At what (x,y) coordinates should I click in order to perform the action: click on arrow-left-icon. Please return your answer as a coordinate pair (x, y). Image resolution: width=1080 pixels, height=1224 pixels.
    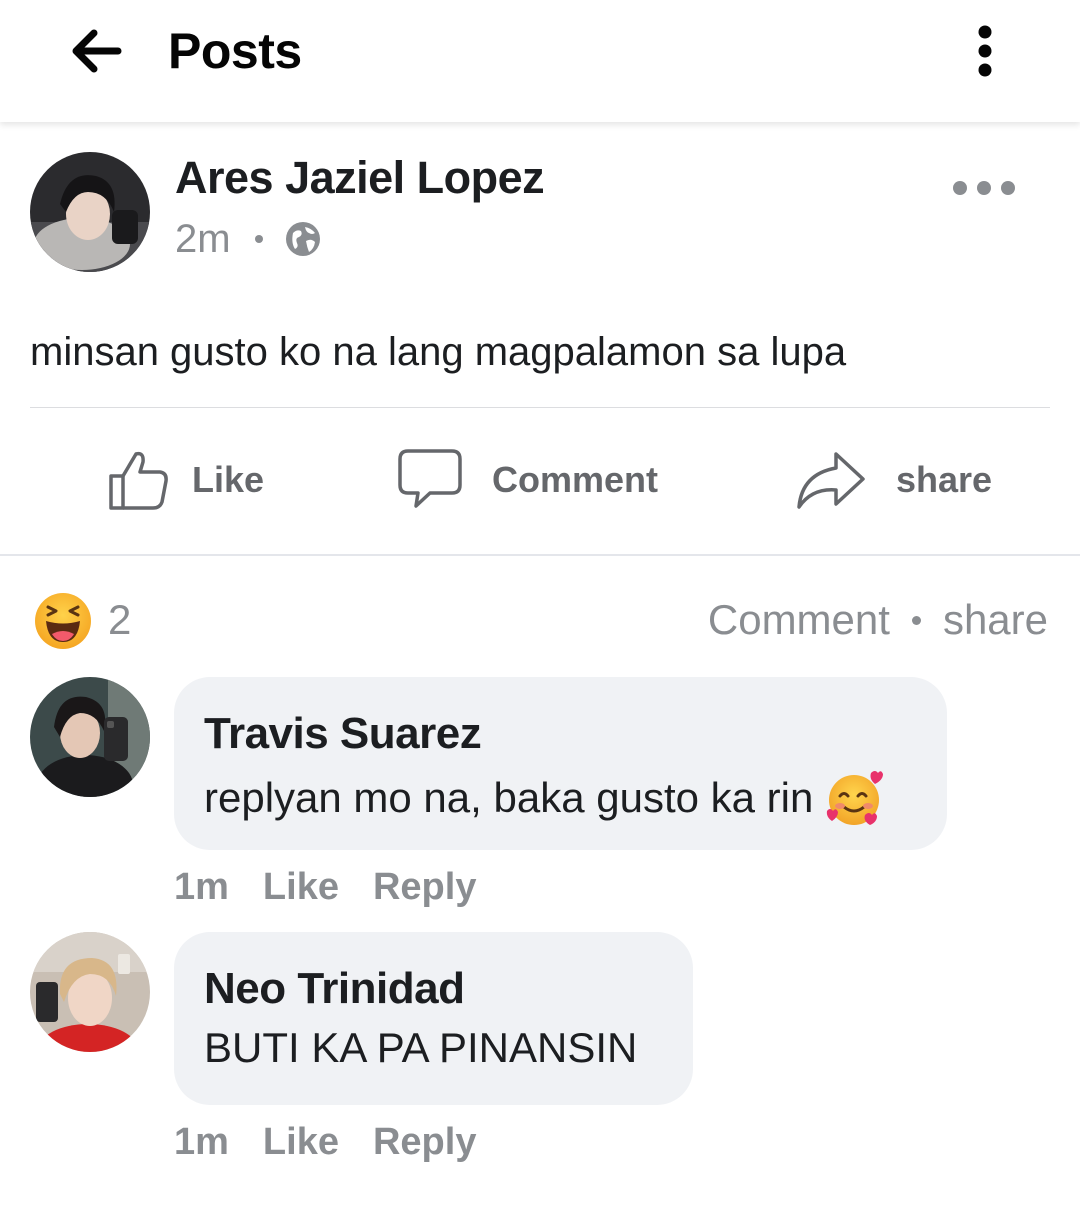
    Looking at the image, I should click on (97, 51).